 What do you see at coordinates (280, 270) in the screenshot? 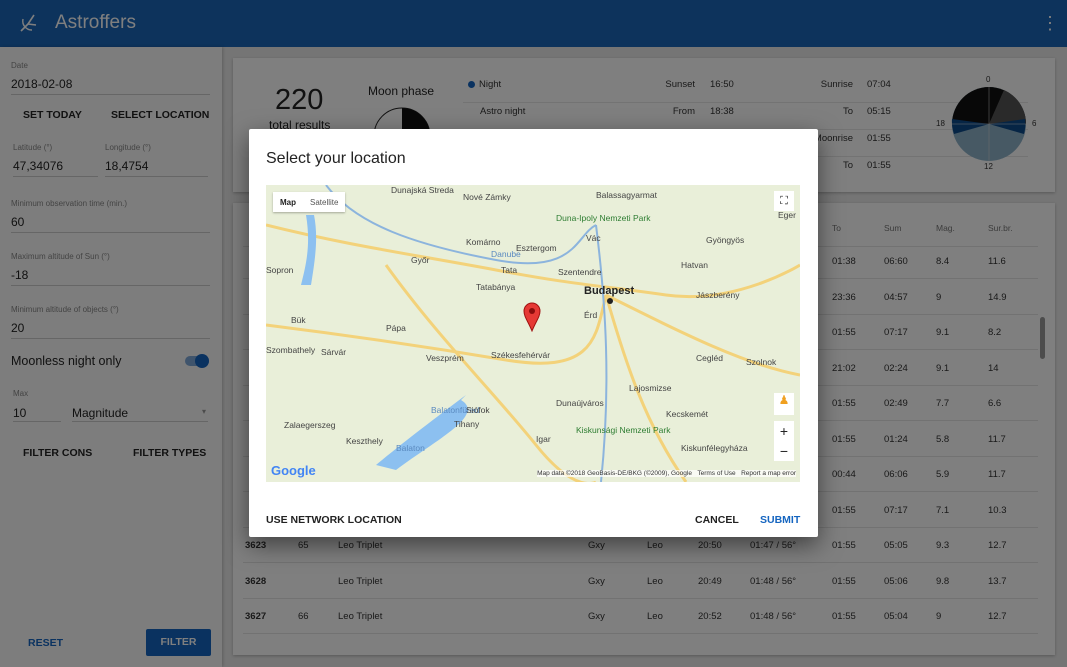
I see `map-place-label: Sopron` at bounding box center [280, 270].